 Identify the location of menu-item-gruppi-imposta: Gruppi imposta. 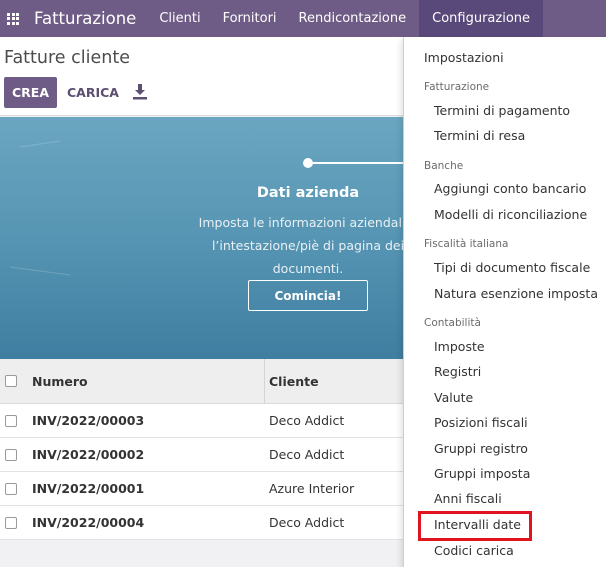
(482, 473).